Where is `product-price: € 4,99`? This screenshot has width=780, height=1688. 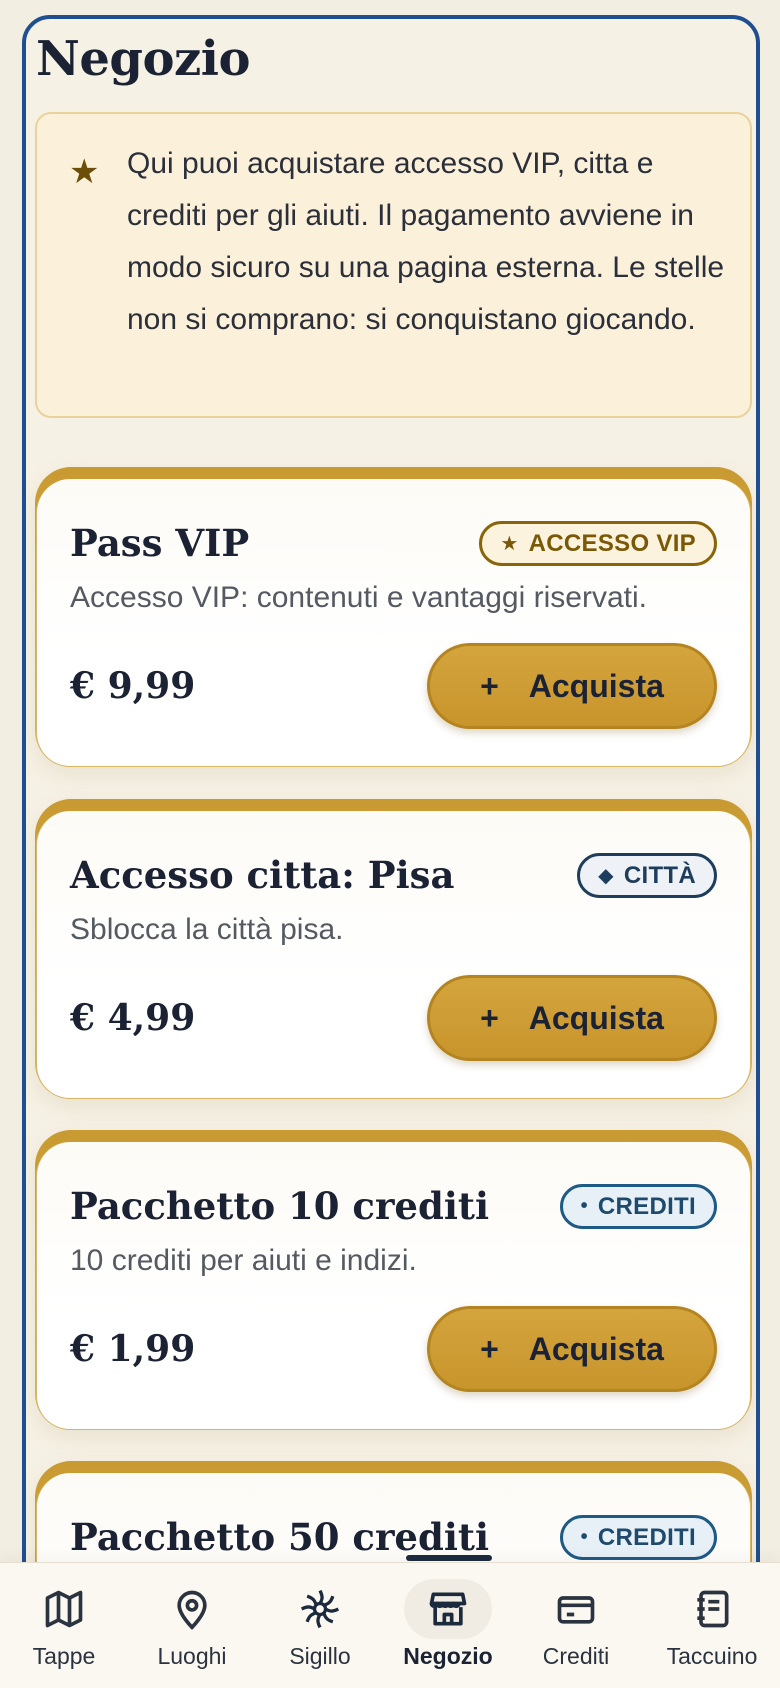 product-price: € 4,99 is located at coordinates (133, 1018).